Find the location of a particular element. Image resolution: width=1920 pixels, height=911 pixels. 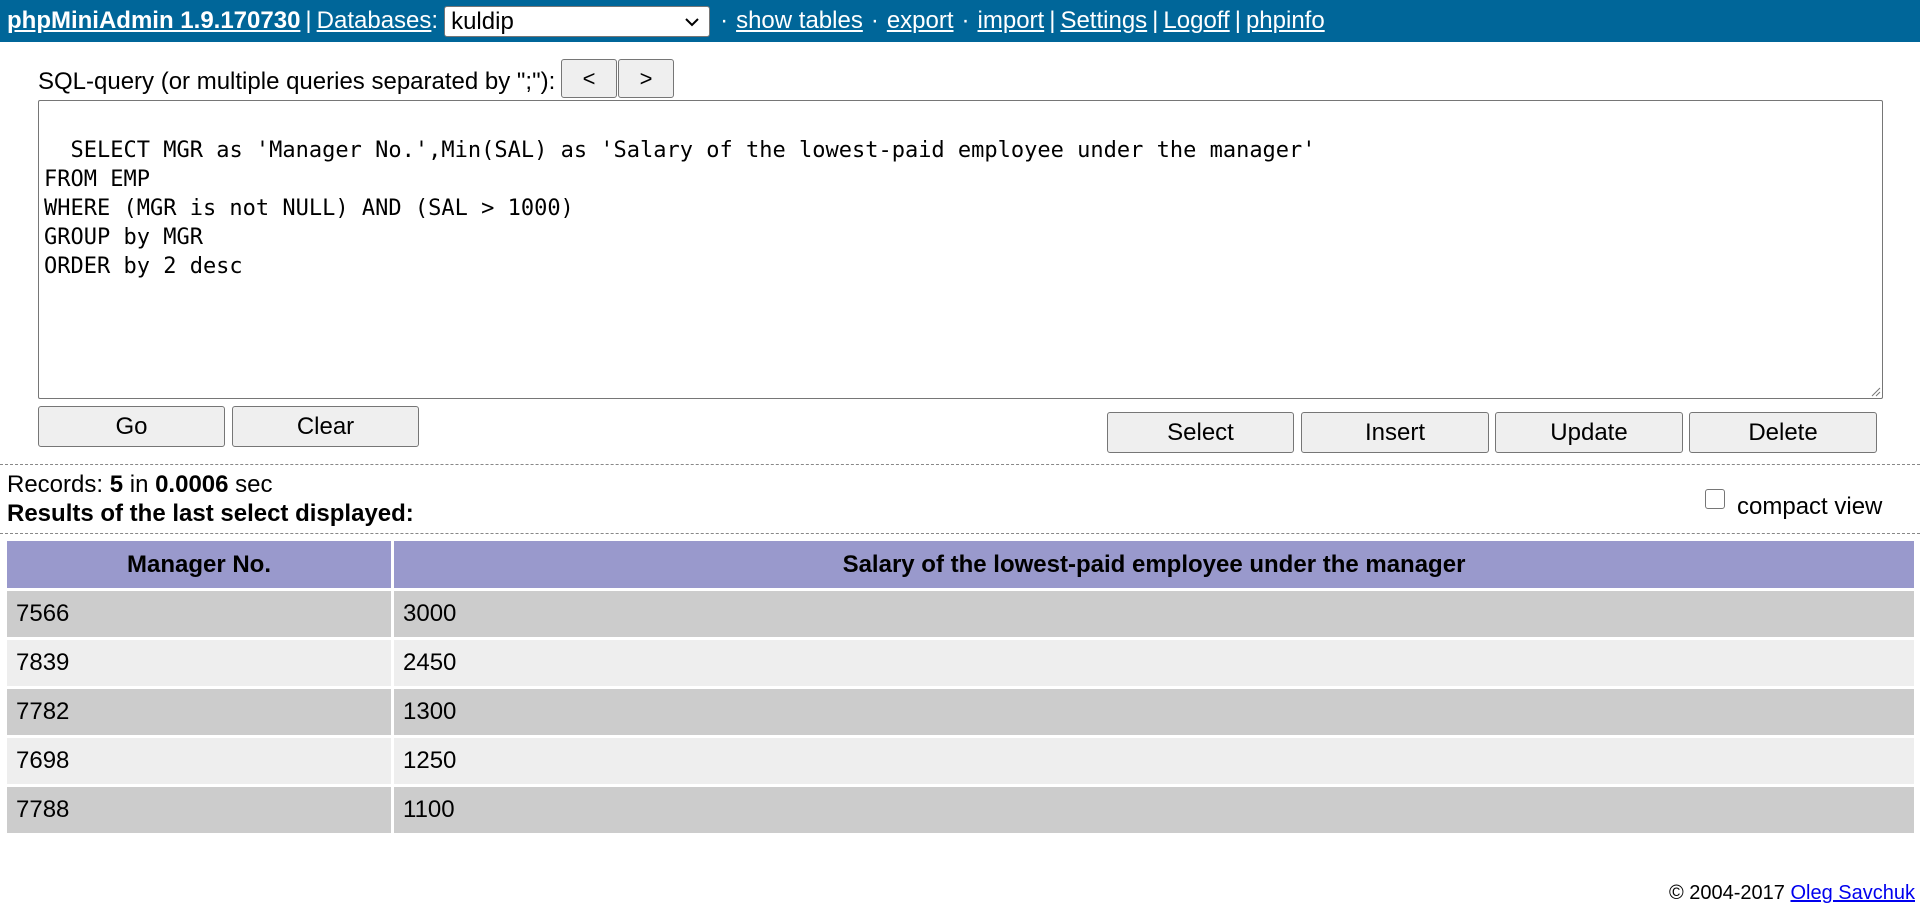

databases-link: Databases is located at coordinates (374, 21).